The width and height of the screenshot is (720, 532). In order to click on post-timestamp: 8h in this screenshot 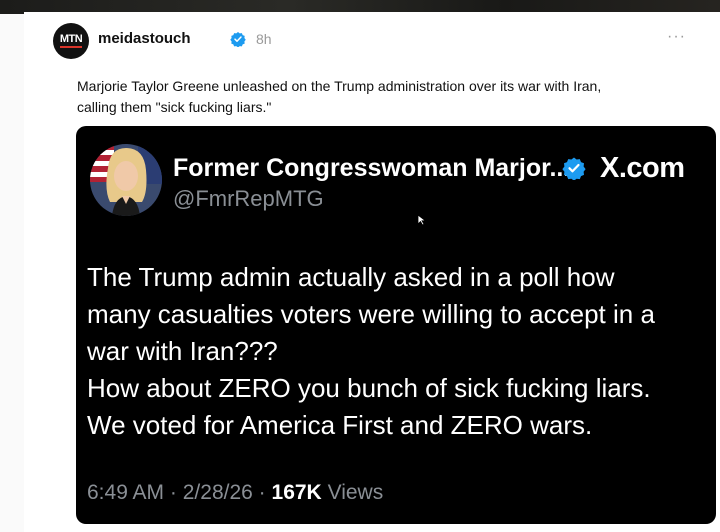, I will do `click(264, 39)`.